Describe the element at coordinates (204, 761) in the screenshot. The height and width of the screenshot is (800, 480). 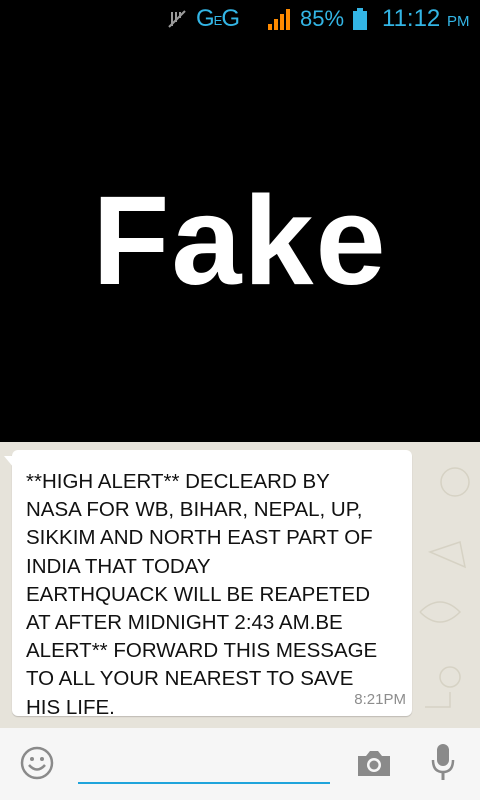
I see `message-input` at that location.